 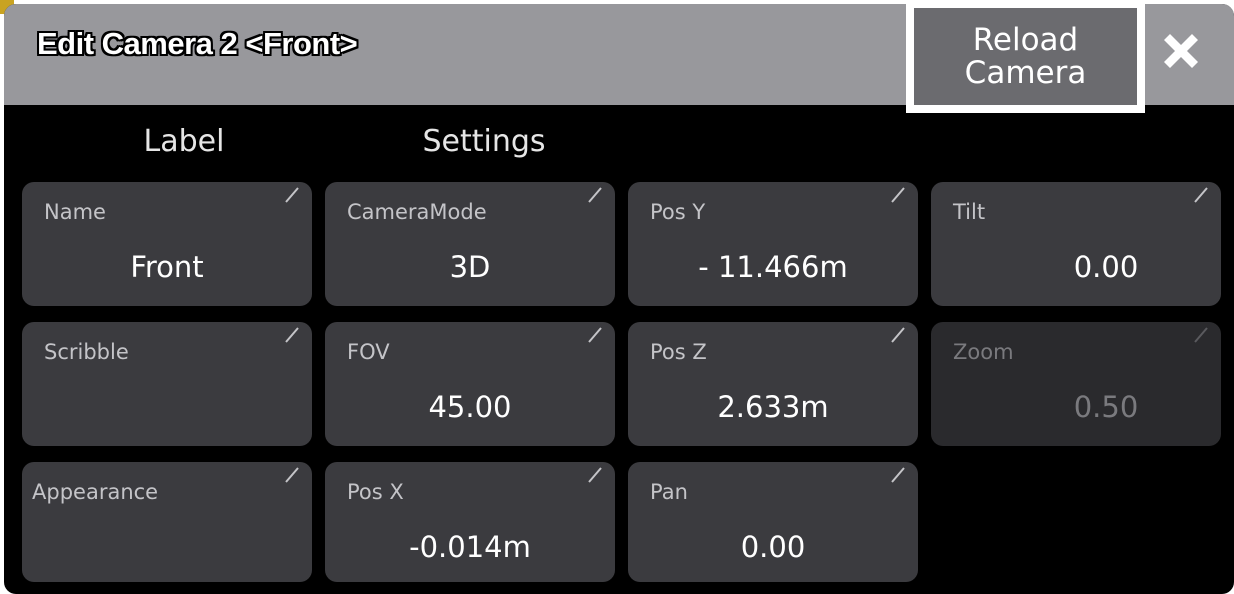 I want to click on pan-label: Pan, so click(x=669, y=492).